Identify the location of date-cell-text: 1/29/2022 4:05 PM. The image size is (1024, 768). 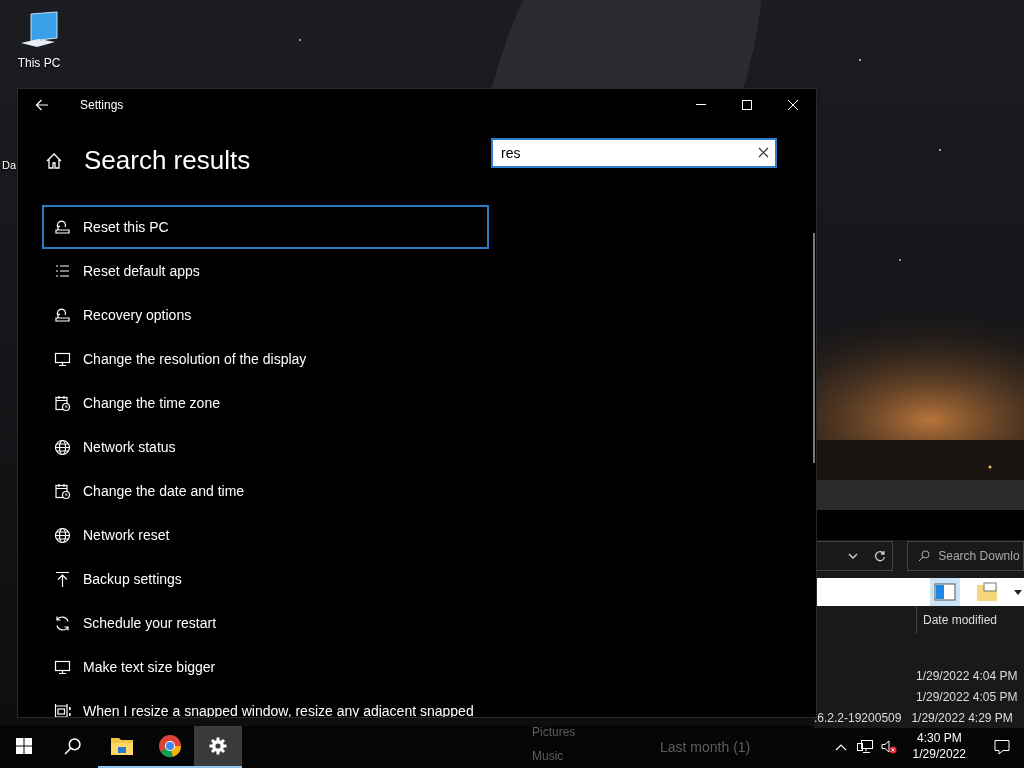
(967, 697).